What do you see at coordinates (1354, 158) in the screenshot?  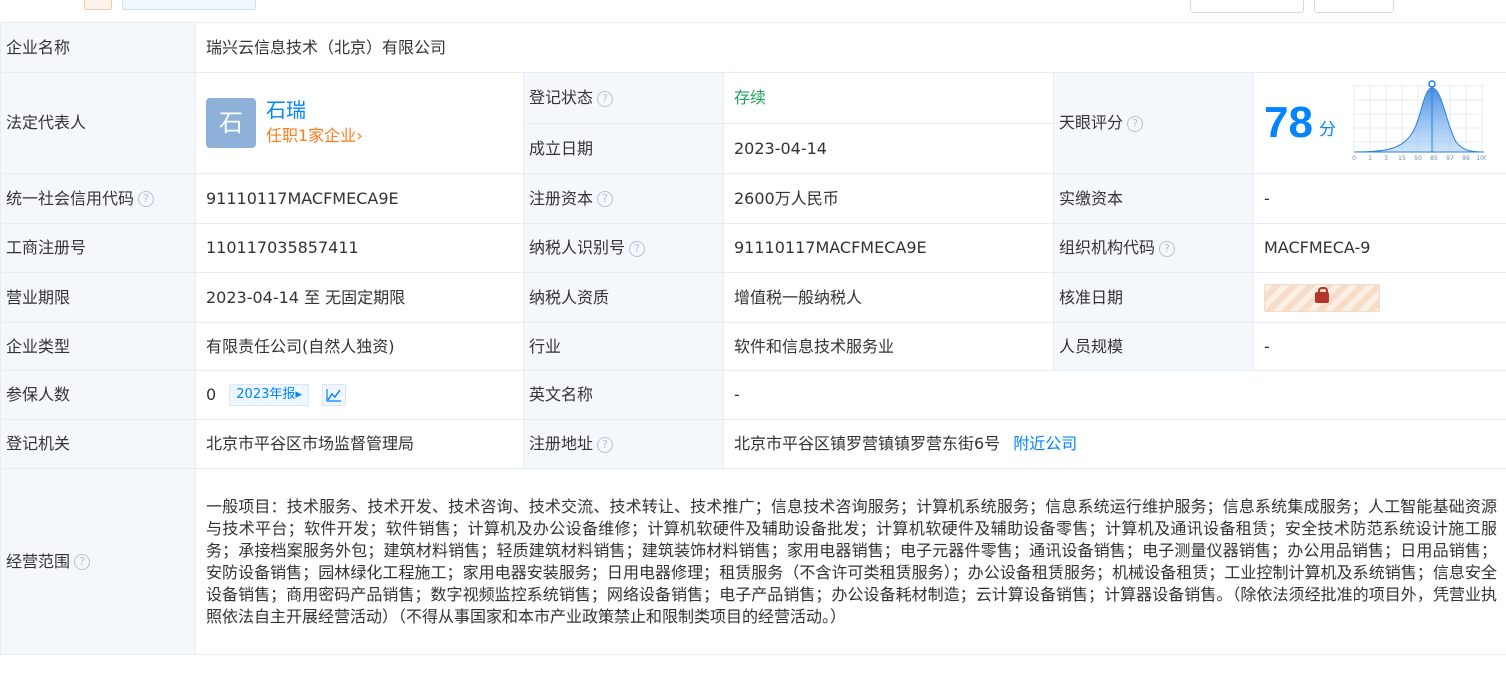 I see `score-tick-label: 0` at bounding box center [1354, 158].